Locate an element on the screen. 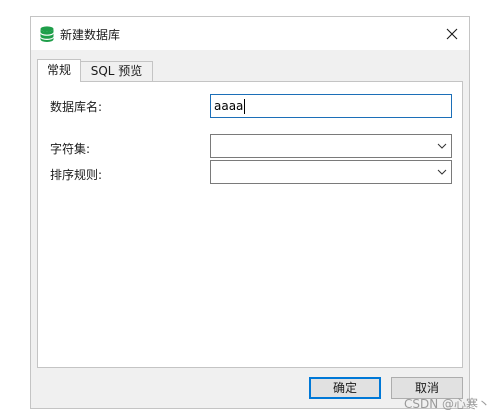  db-name-value: aaaa is located at coordinates (229, 106).